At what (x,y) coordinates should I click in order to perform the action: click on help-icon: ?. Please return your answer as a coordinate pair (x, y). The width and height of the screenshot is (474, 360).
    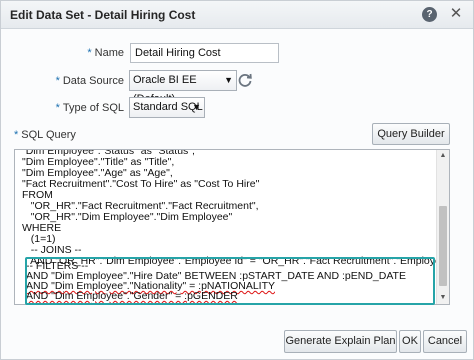
    Looking at the image, I should click on (429, 14).